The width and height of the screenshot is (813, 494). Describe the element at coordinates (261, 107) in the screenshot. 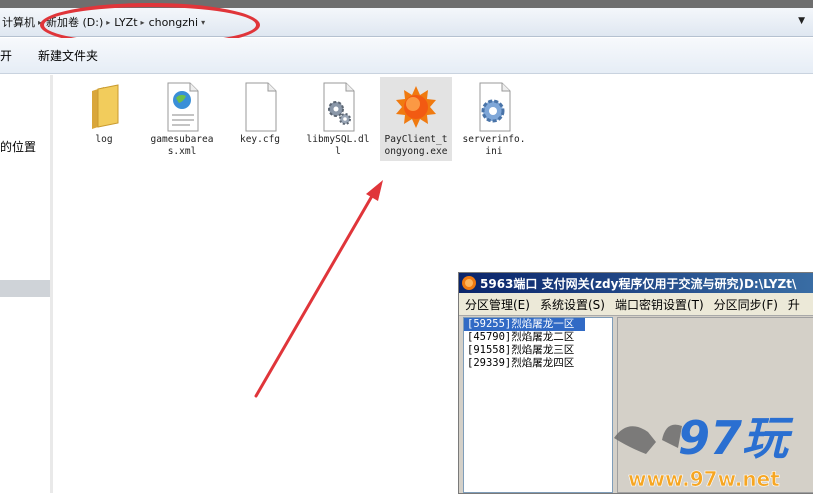

I see `blank-file-icon` at that location.